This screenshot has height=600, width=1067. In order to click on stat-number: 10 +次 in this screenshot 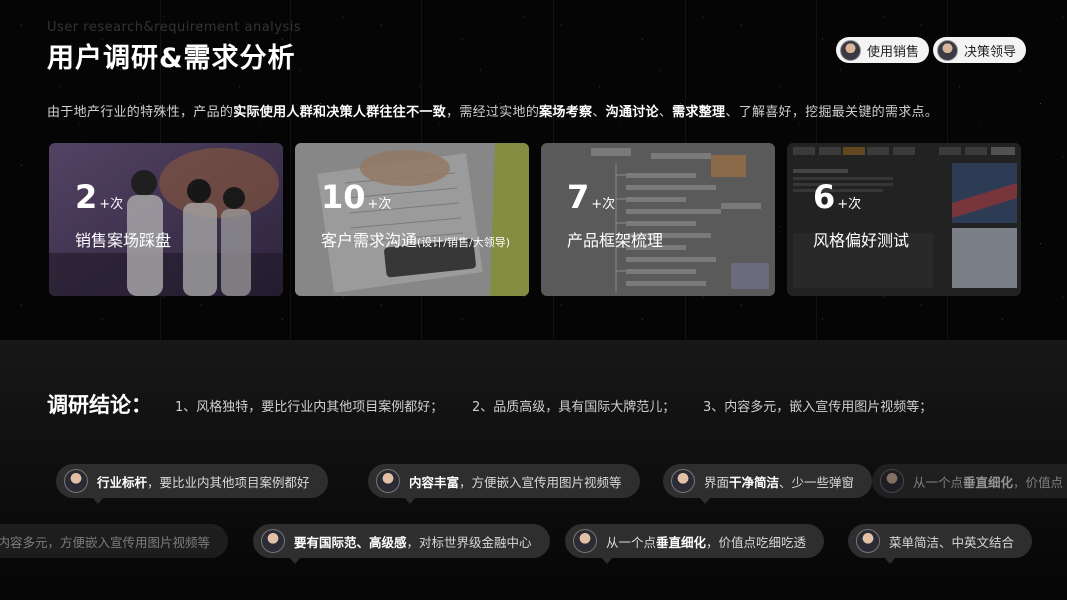, I will do `click(356, 197)`.